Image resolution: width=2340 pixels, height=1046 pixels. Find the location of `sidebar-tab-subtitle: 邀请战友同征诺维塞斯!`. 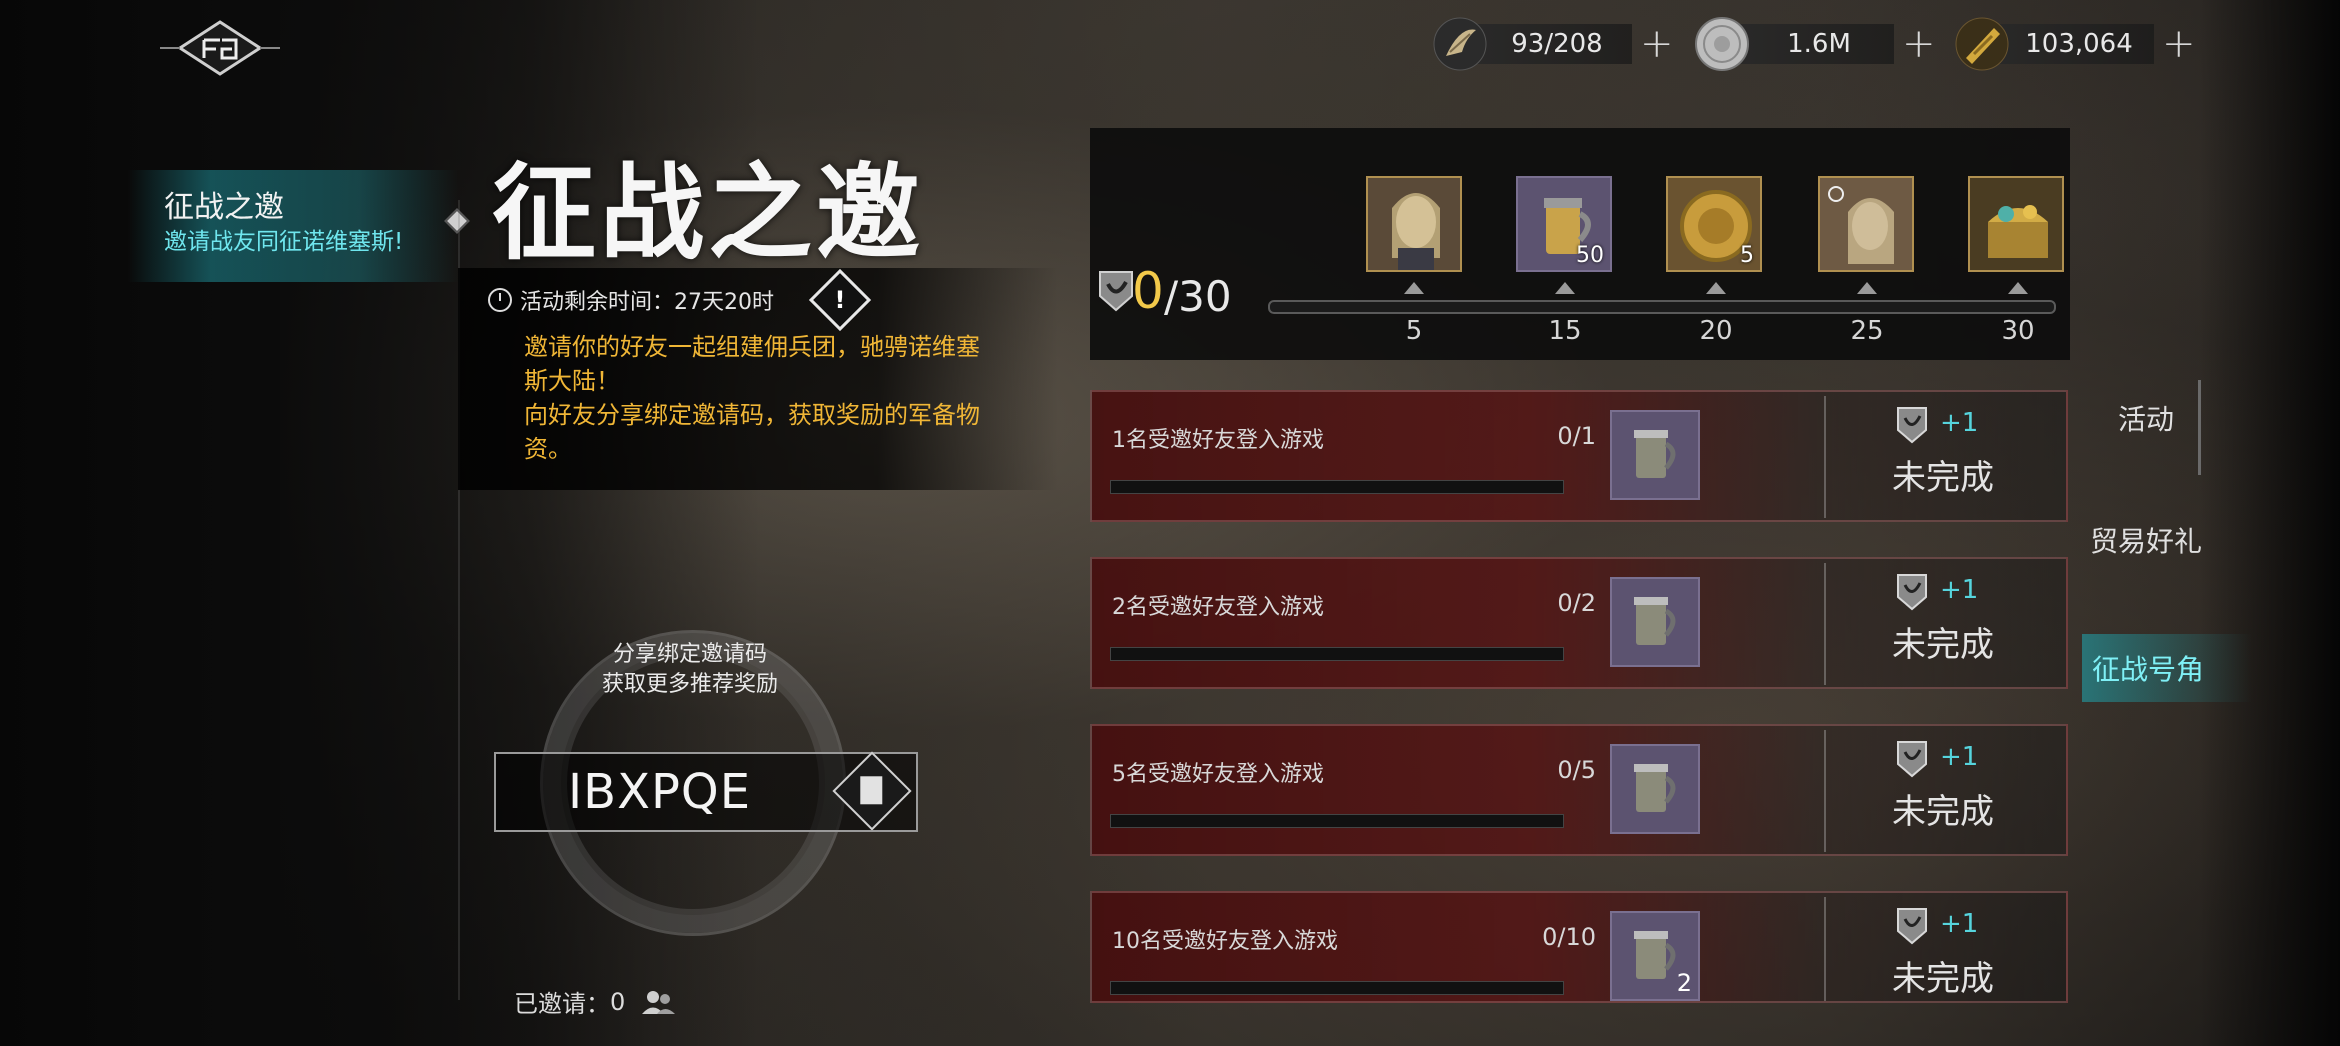

sidebar-tab-subtitle: 邀请战友同征诺维塞斯! is located at coordinates (284, 242).